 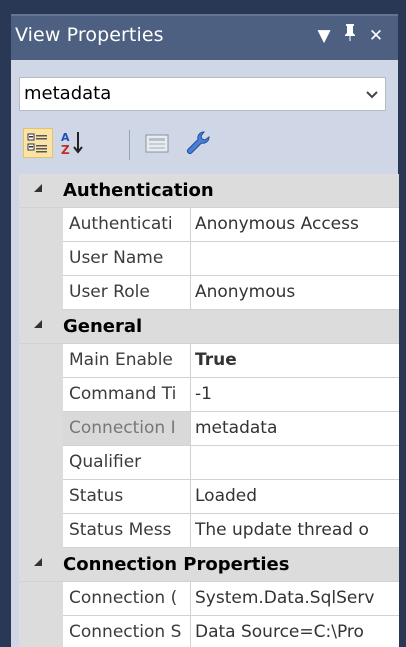 What do you see at coordinates (129, 145) in the screenshot?
I see `toolbar-separator` at bounding box center [129, 145].